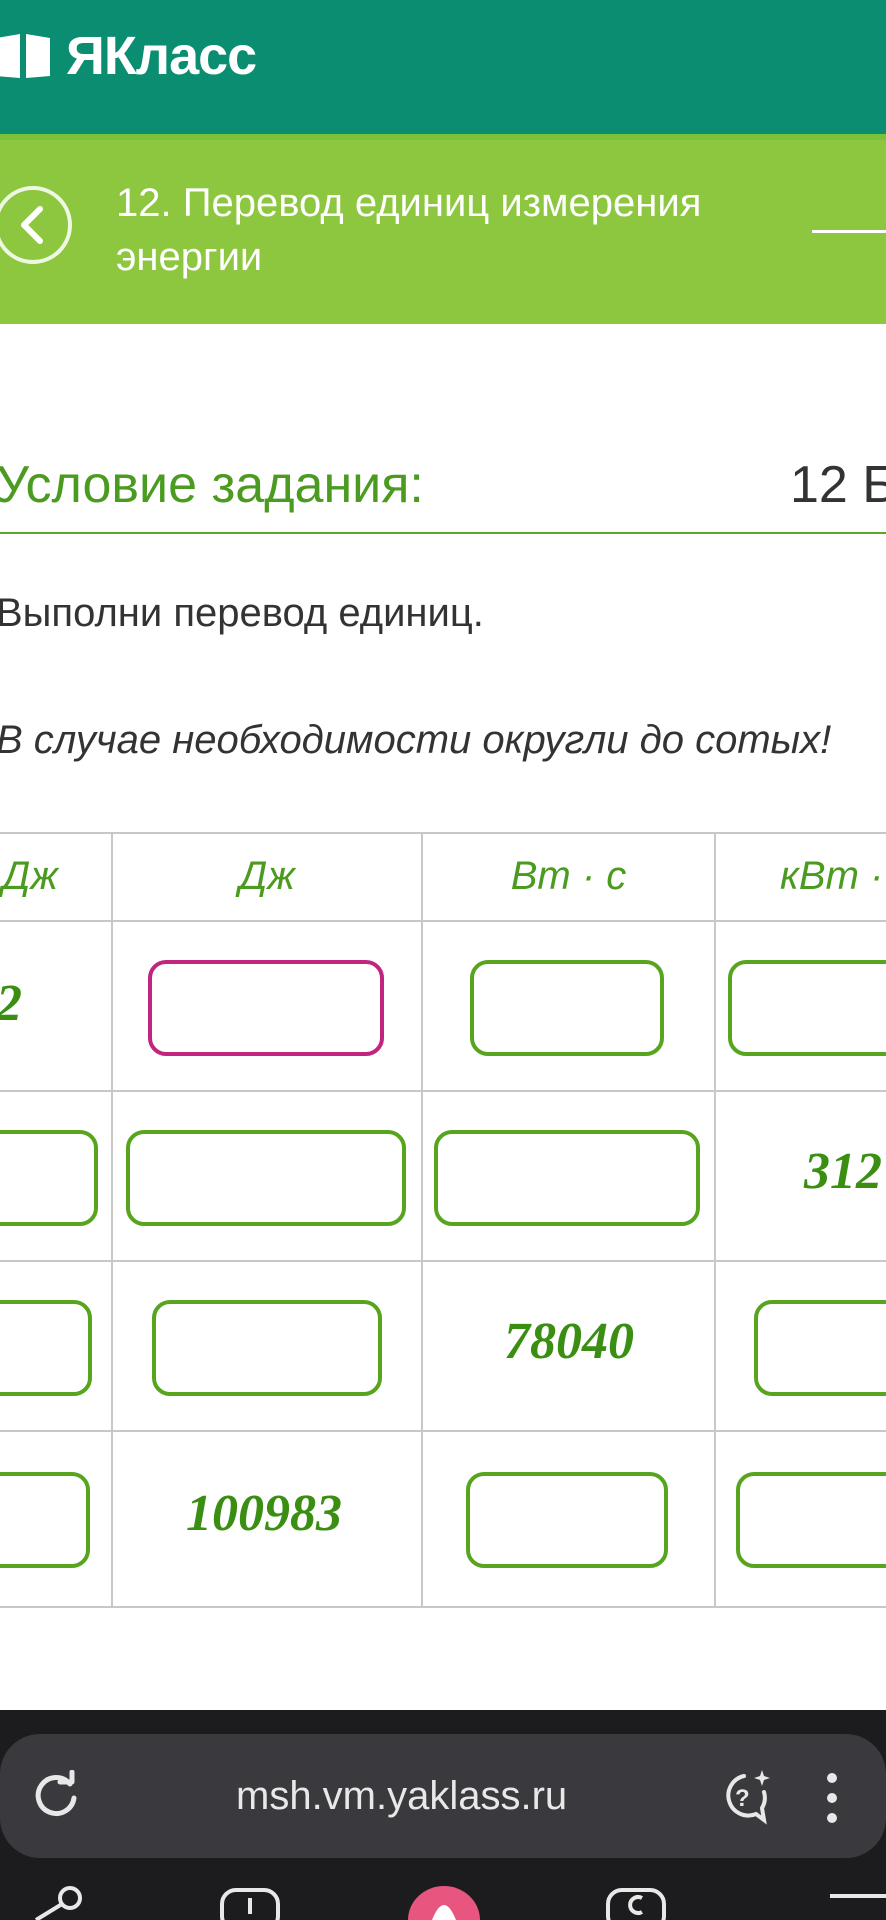 This screenshot has height=1920, width=886. I want to click on back-button, so click(36, 225).